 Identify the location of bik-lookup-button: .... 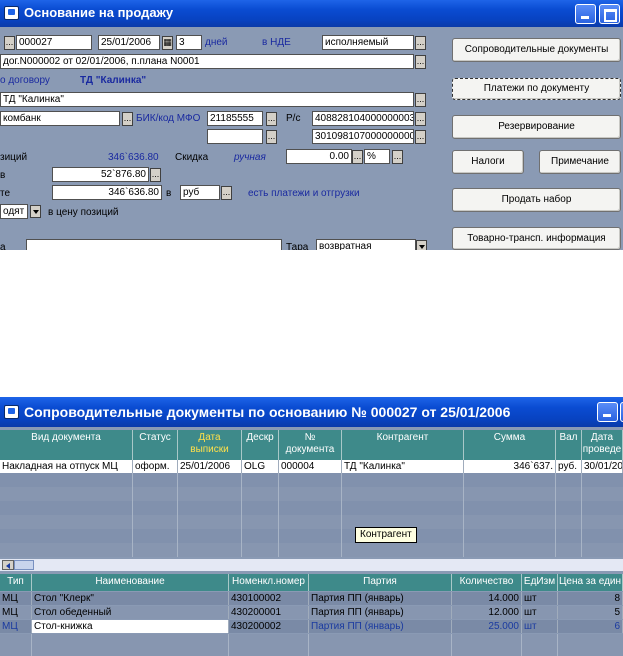
(271, 119).